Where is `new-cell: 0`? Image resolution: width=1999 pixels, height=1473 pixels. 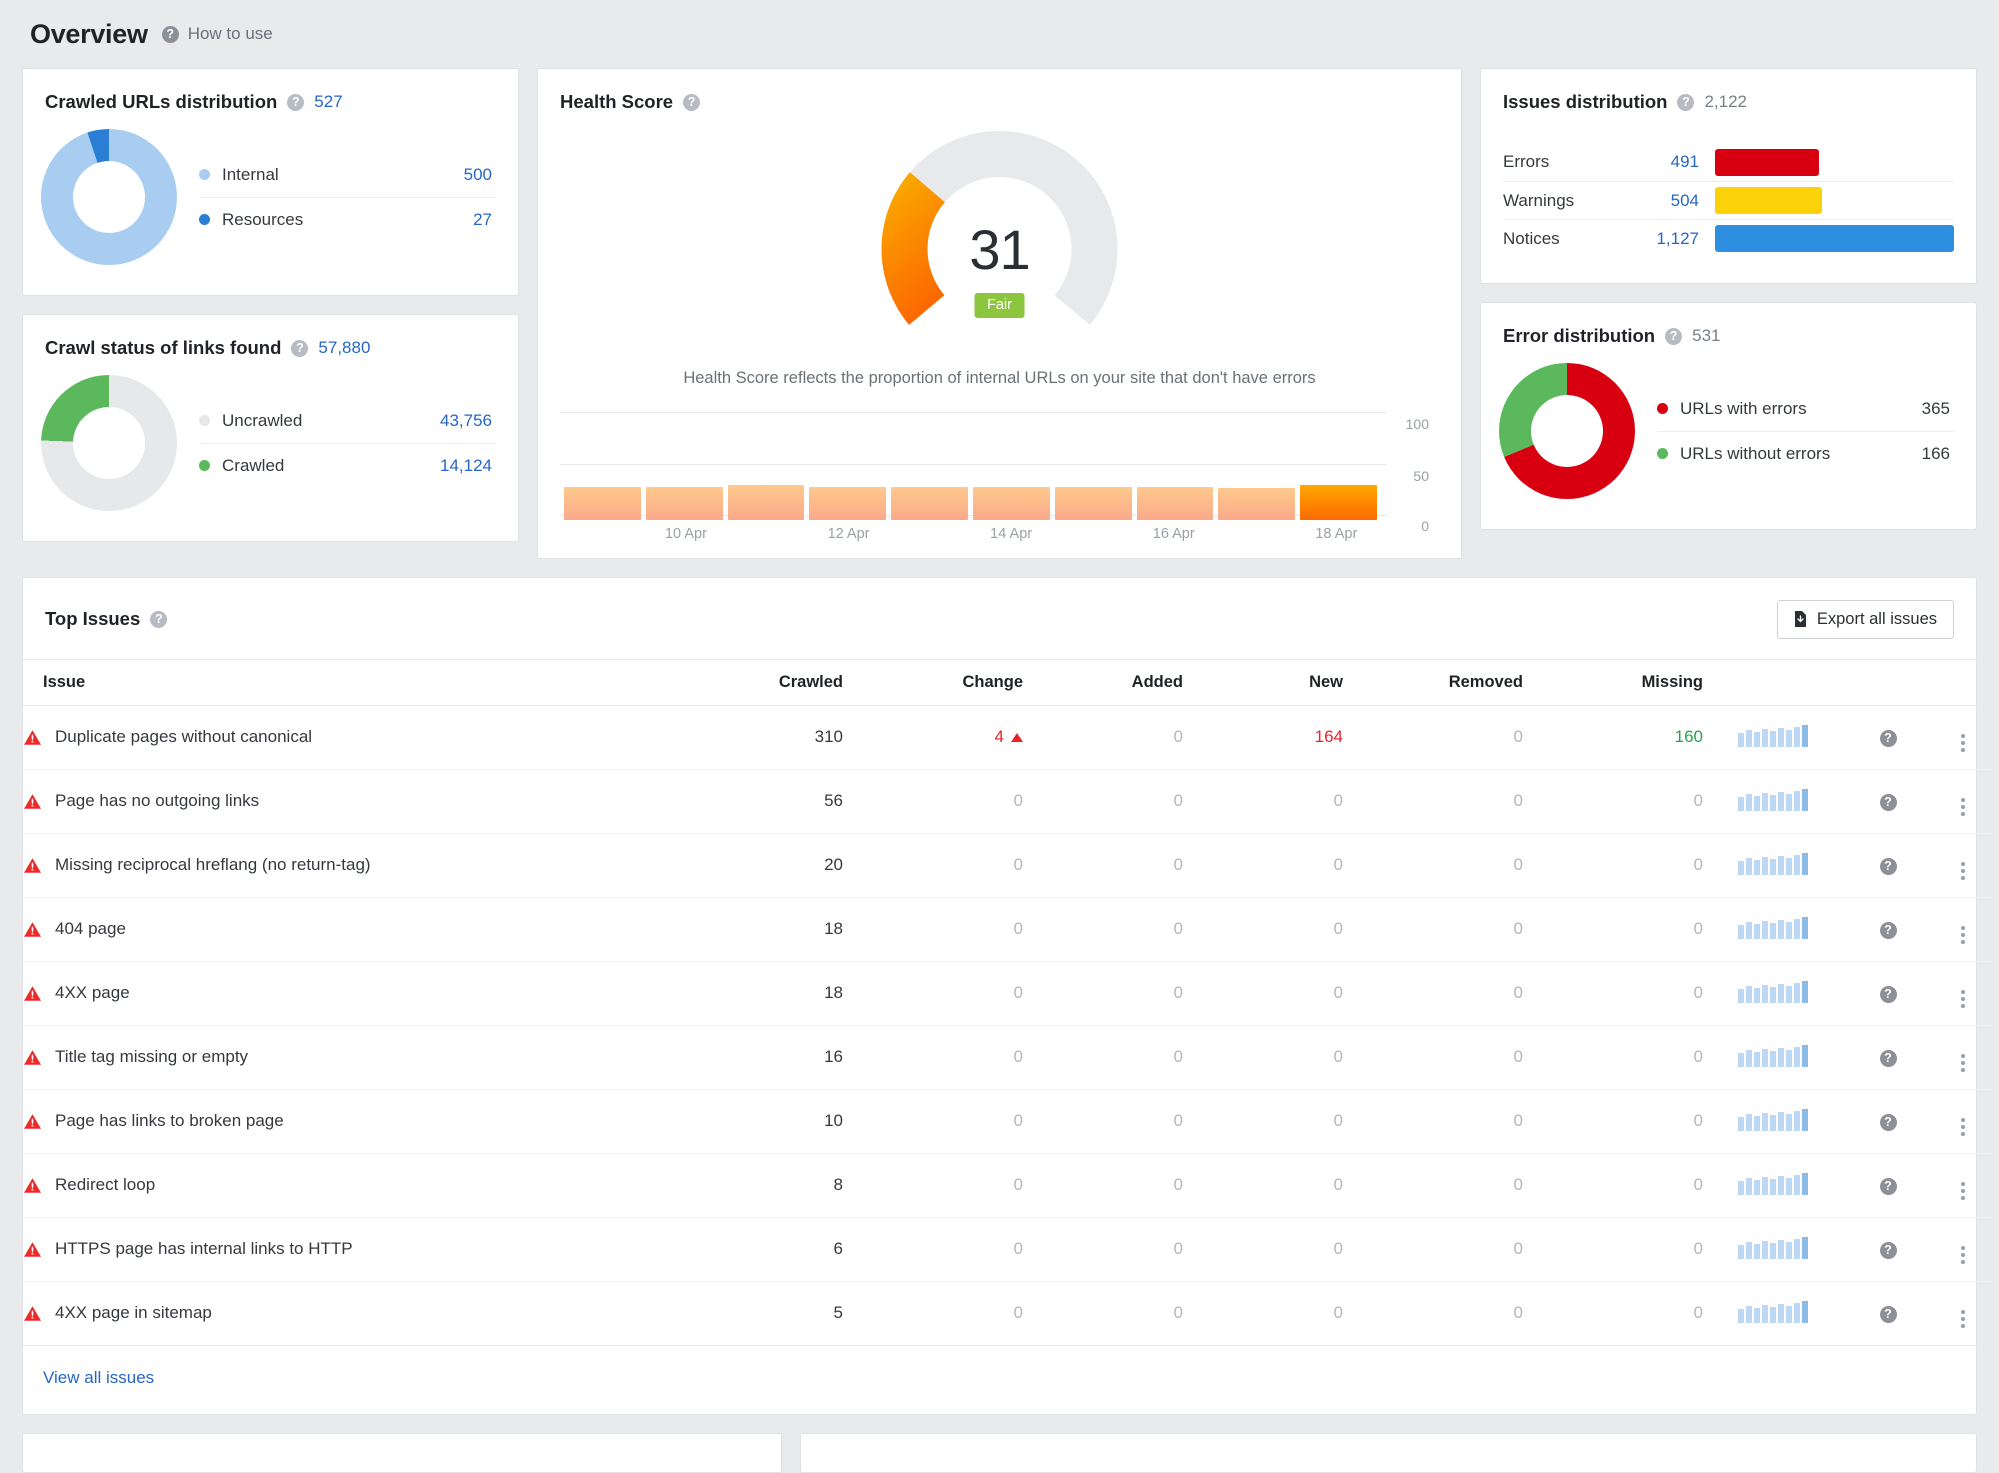
new-cell: 0 is located at coordinates (1263, 1121).